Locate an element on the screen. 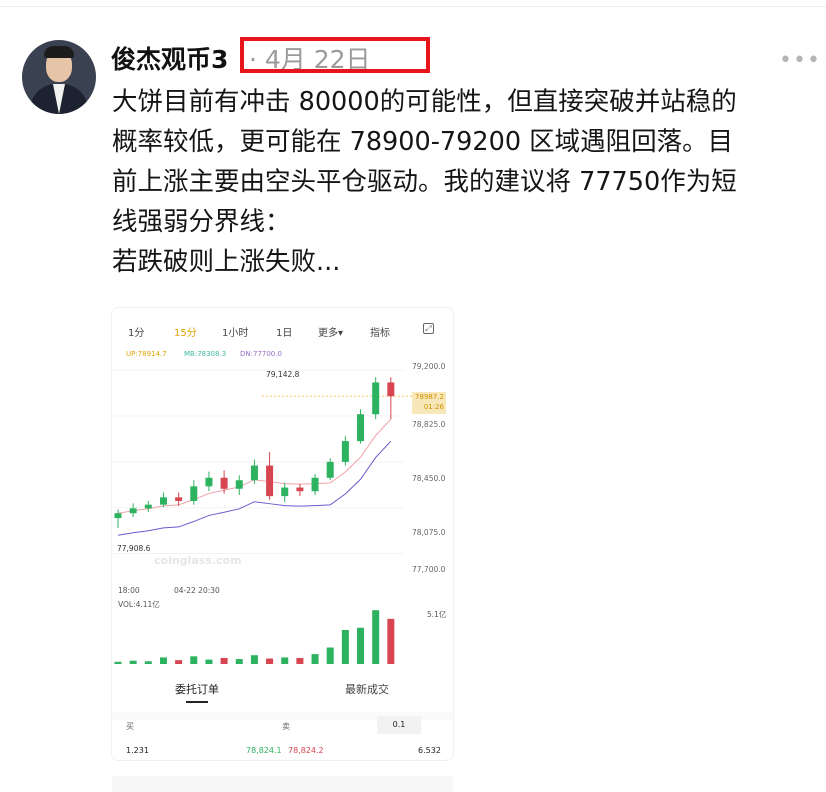 This screenshot has width=826, height=792. buy-header: 买 is located at coordinates (130, 726).